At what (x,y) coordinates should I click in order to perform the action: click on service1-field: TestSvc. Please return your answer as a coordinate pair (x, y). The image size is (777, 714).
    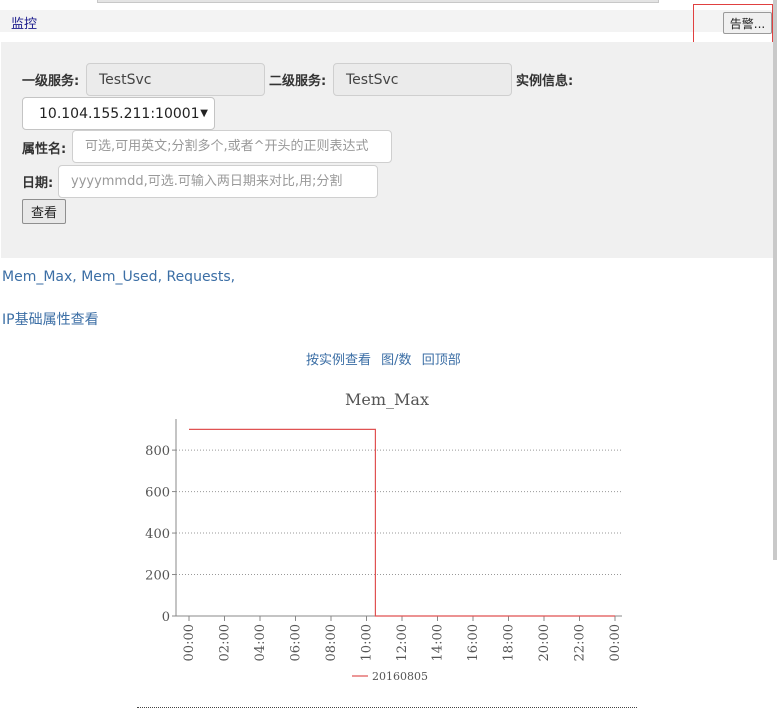
    Looking at the image, I should click on (175, 79).